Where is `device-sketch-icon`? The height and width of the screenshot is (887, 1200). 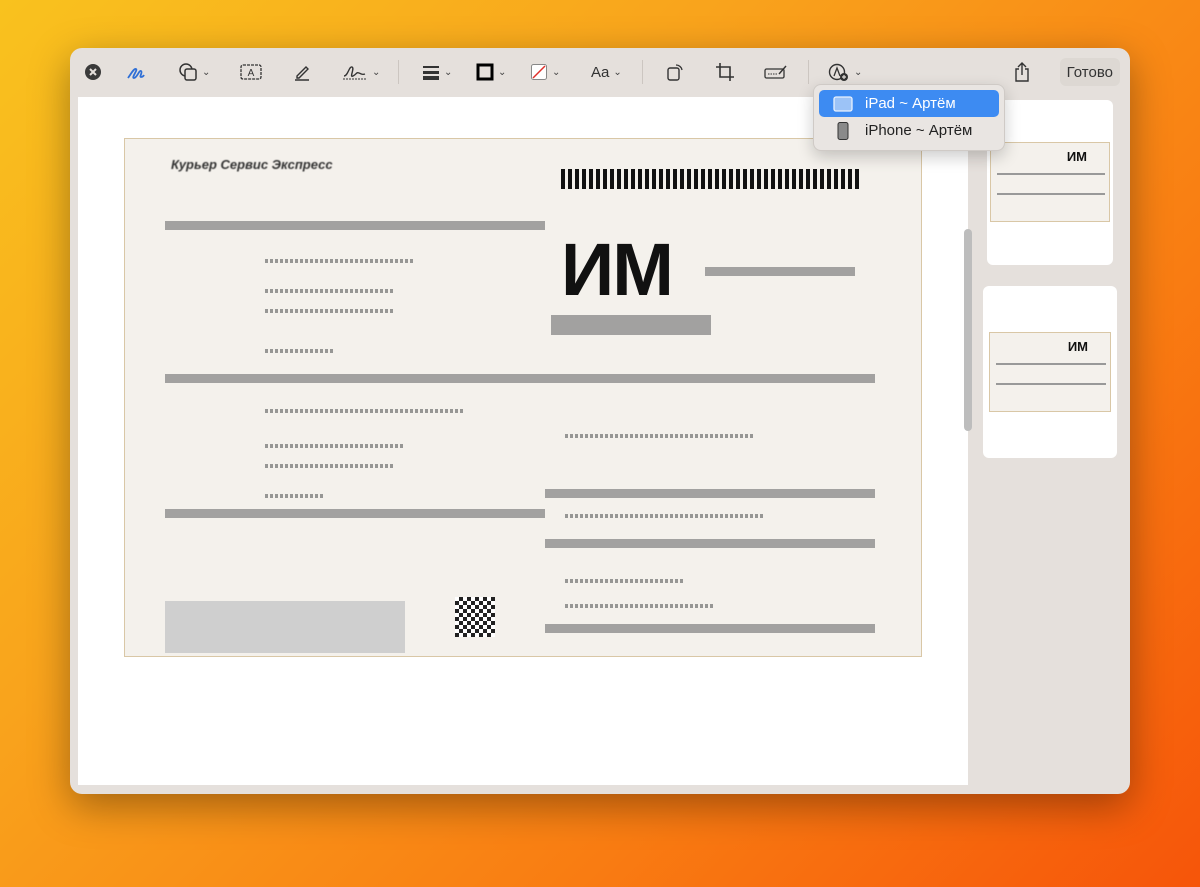 device-sketch-icon is located at coordinates (838, 72).